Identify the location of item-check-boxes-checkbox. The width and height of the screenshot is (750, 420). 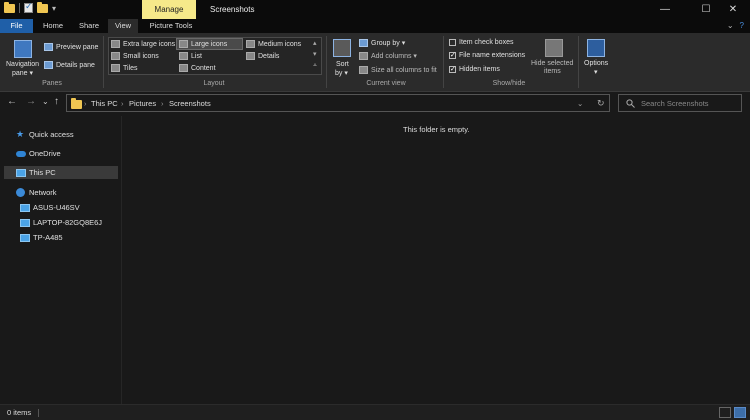
(452, 42).